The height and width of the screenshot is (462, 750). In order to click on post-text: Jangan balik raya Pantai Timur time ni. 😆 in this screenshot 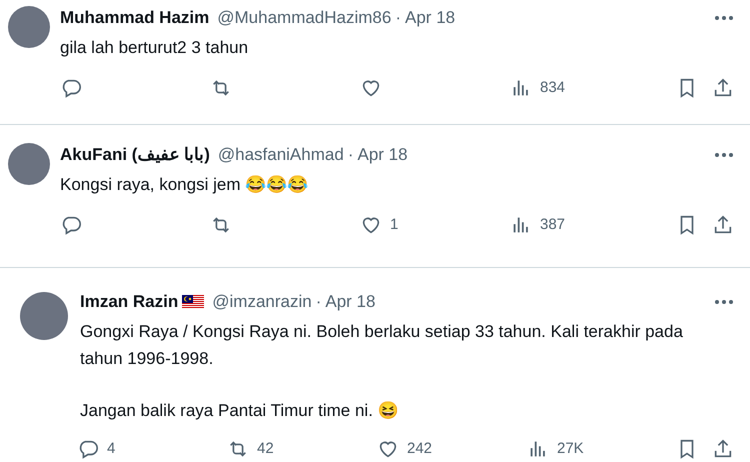, I will do `click(240, 411)`.